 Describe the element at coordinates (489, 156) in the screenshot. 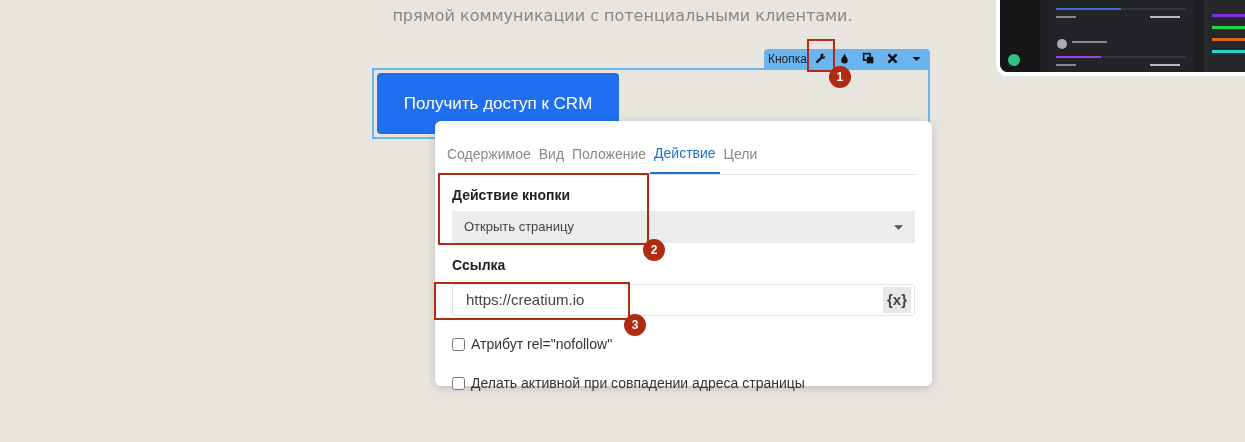

I see `settings-tab: Содержимое` at that location.